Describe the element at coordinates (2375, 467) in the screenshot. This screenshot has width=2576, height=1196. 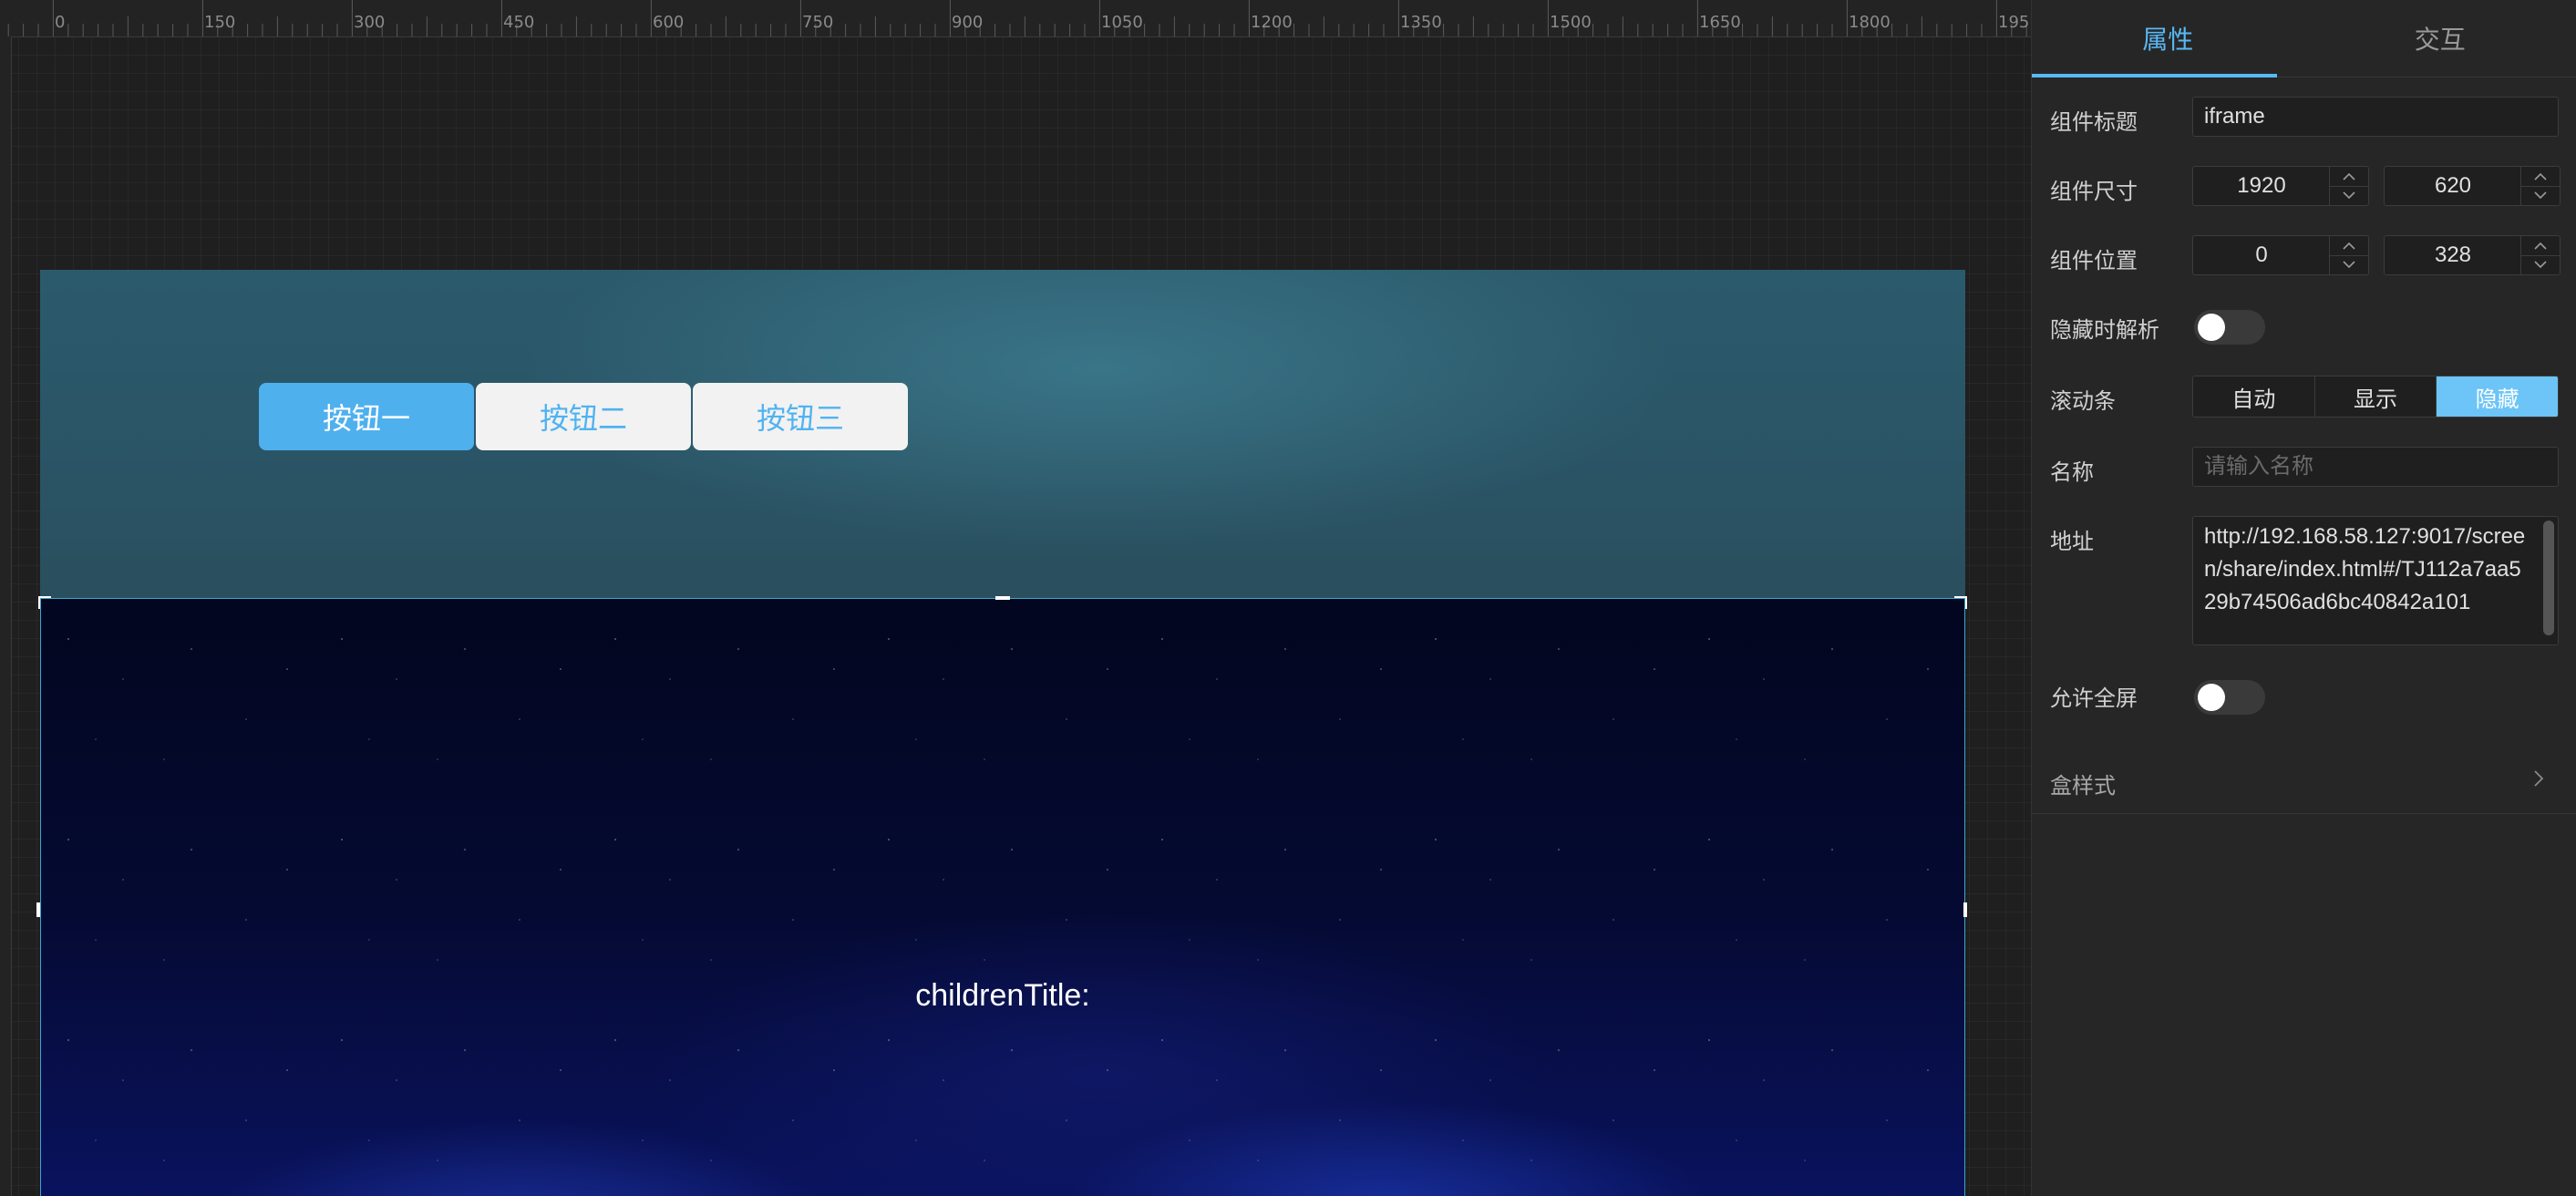
I see `name-input` at that location.